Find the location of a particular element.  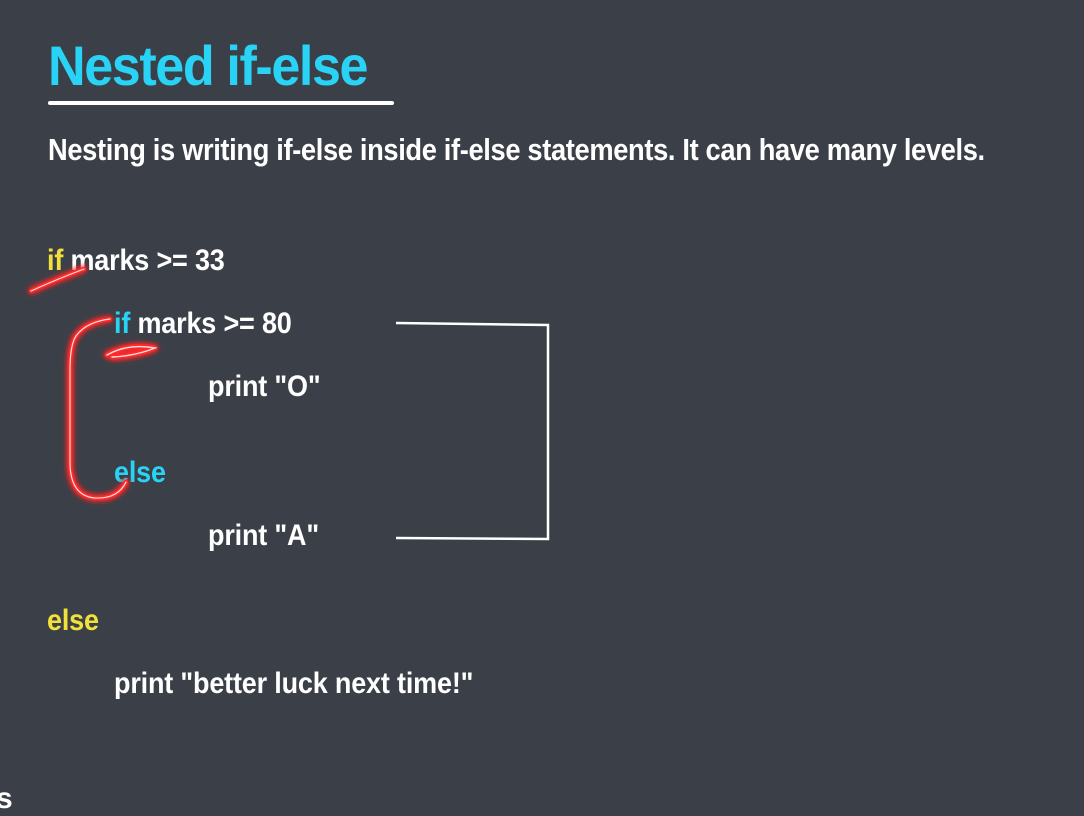

inner-if-keyword: if is located at coordinates (122, 323).